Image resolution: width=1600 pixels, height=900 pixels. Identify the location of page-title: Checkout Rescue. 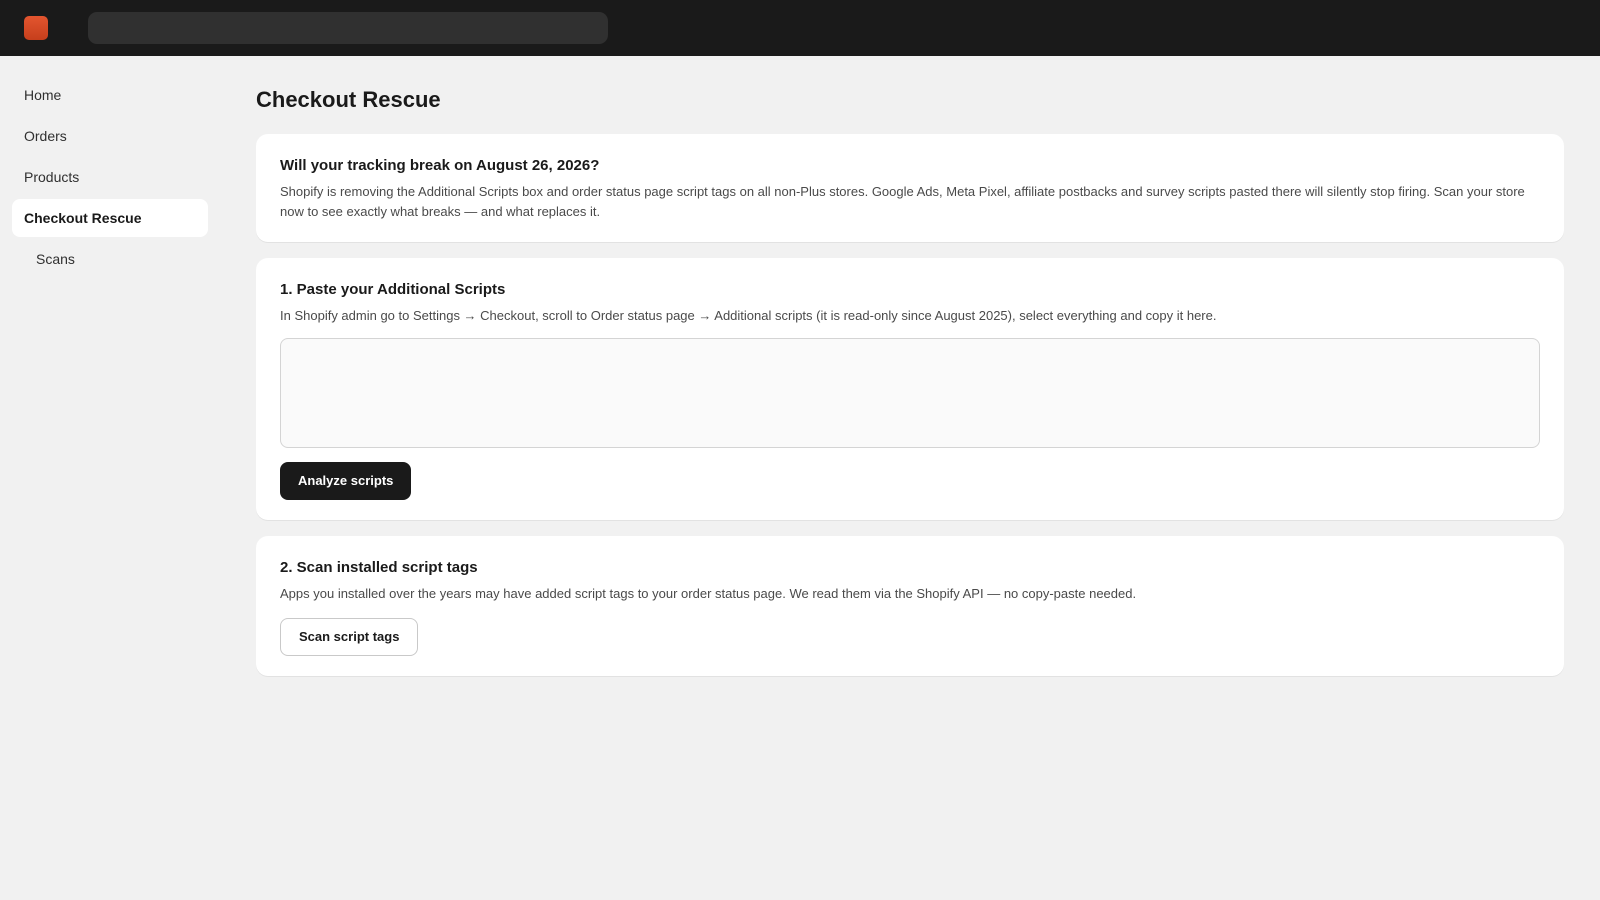
(348, 99).